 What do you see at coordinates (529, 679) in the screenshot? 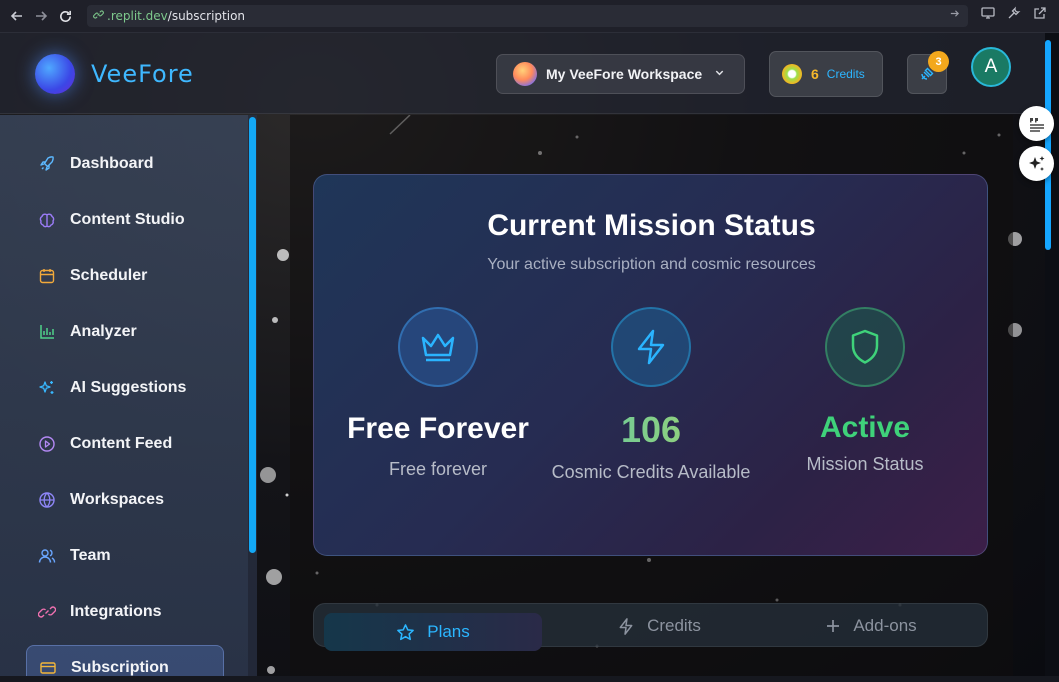
I see `bottom-edge` at bounding box center [529, 679].